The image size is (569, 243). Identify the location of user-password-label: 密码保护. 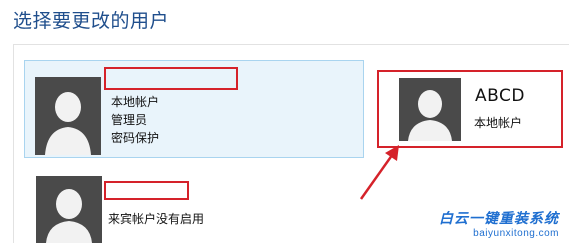
(135, 138).